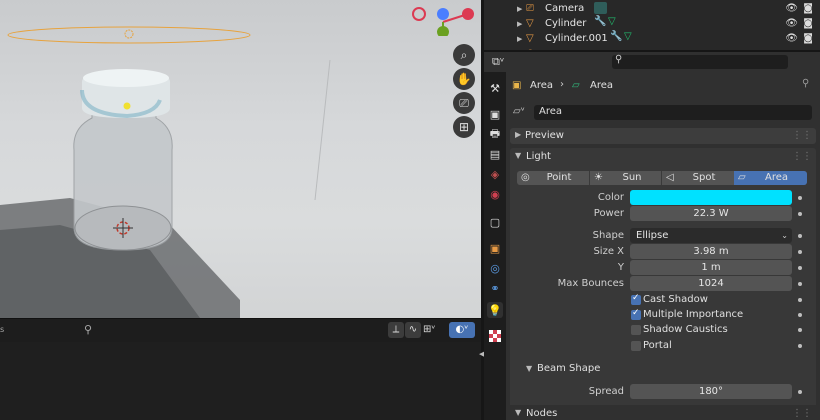  What do you see at coordinates (495, 174) in the screenshot?
I see `scene-tab-icon: ◈` at bounding box center [495, 174].